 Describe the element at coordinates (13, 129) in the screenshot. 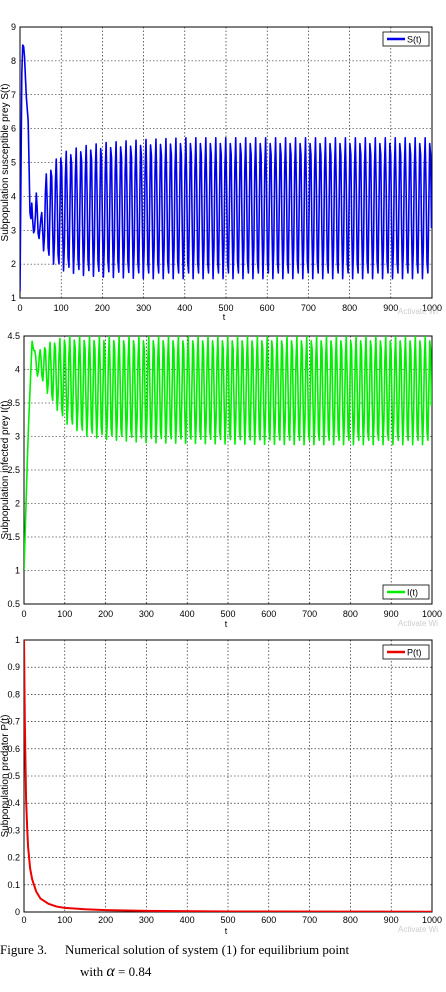

I see `y-tick-label: 6` at that location.